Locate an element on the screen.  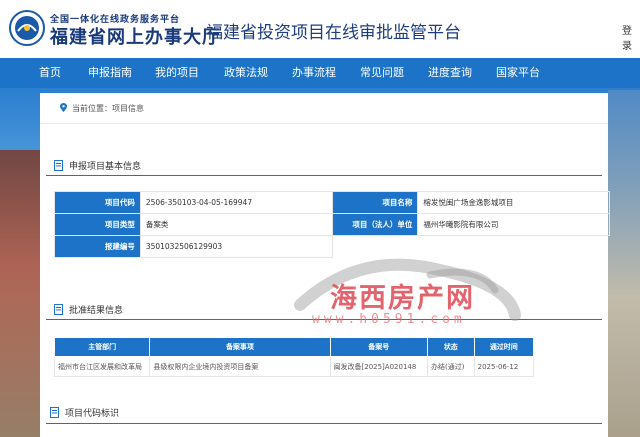
code-identifier-title: 项目代码标识 is located at coordinates (84, 412).